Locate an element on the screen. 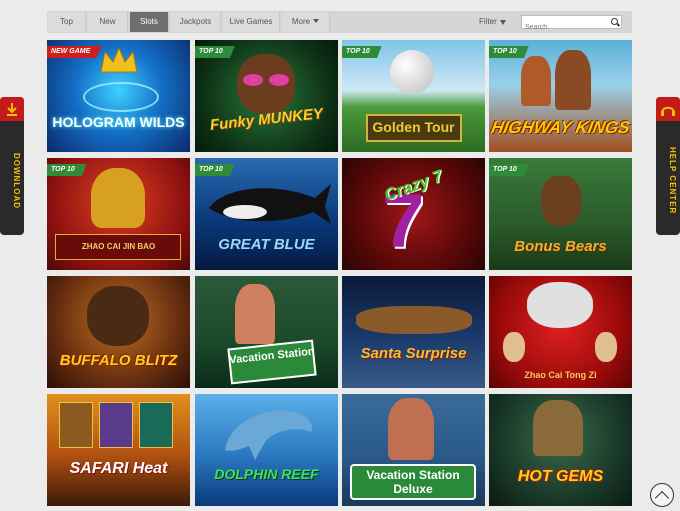 This screenshot has height=511, width=680. game-tile-golden-tour: Golden Tour TOP 10 is located at coordinates (413, 96).